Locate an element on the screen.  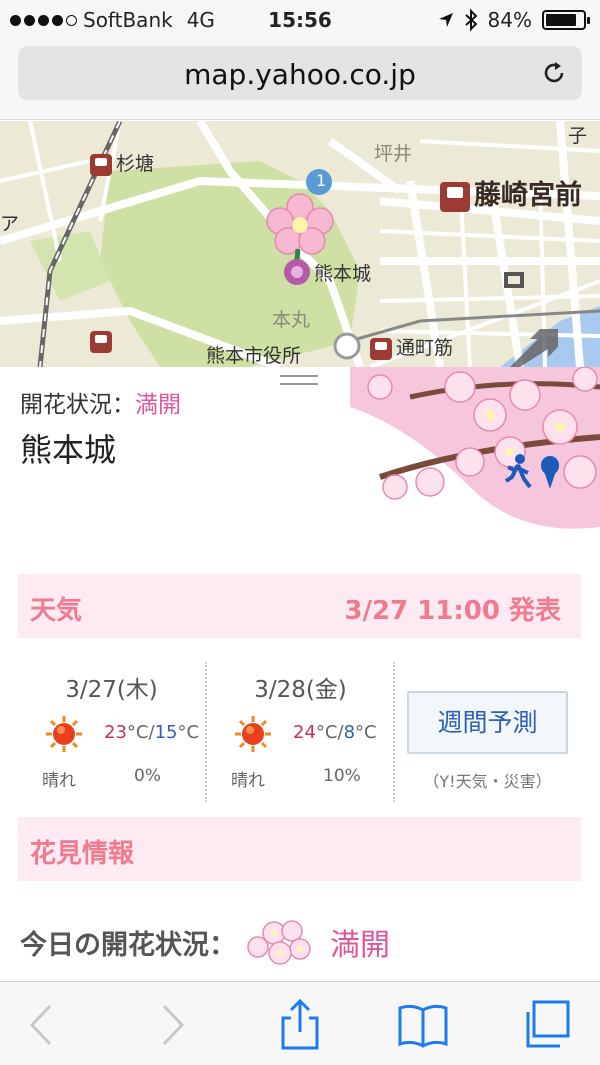
route-number: 1 is located at coordinates (321, 180).